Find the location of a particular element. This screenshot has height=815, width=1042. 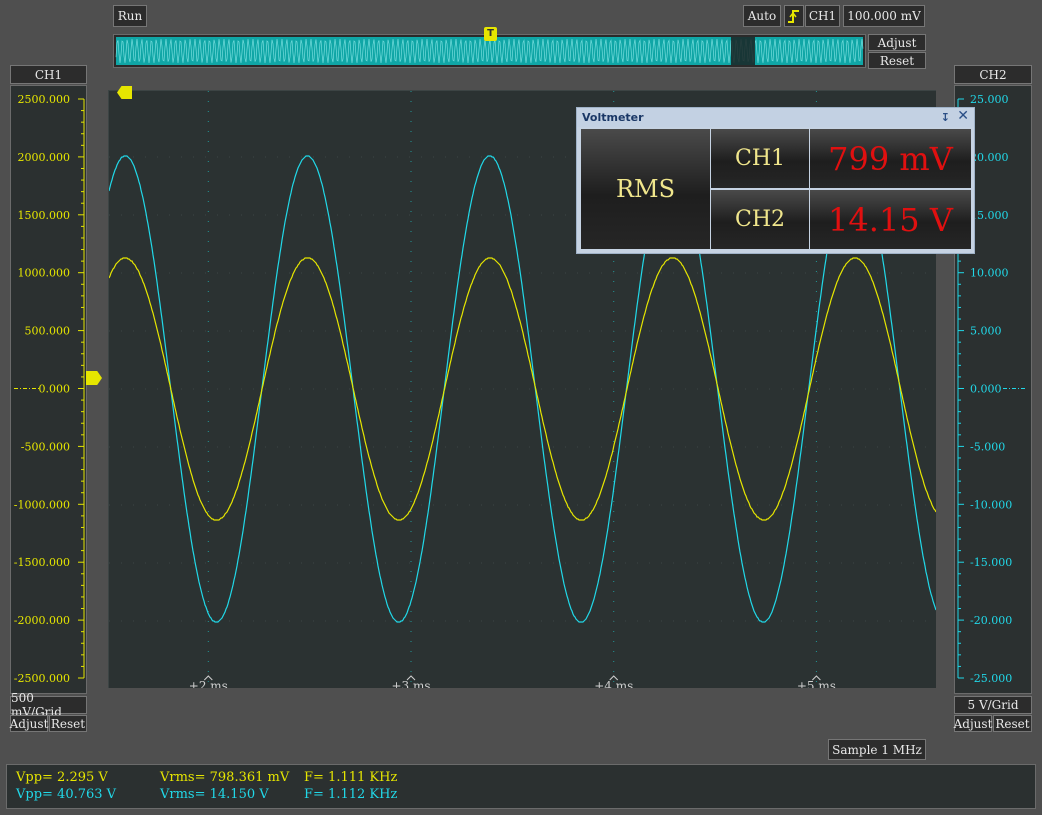

axis-tick-label: -25.000 is located at coordinates (991, 678).